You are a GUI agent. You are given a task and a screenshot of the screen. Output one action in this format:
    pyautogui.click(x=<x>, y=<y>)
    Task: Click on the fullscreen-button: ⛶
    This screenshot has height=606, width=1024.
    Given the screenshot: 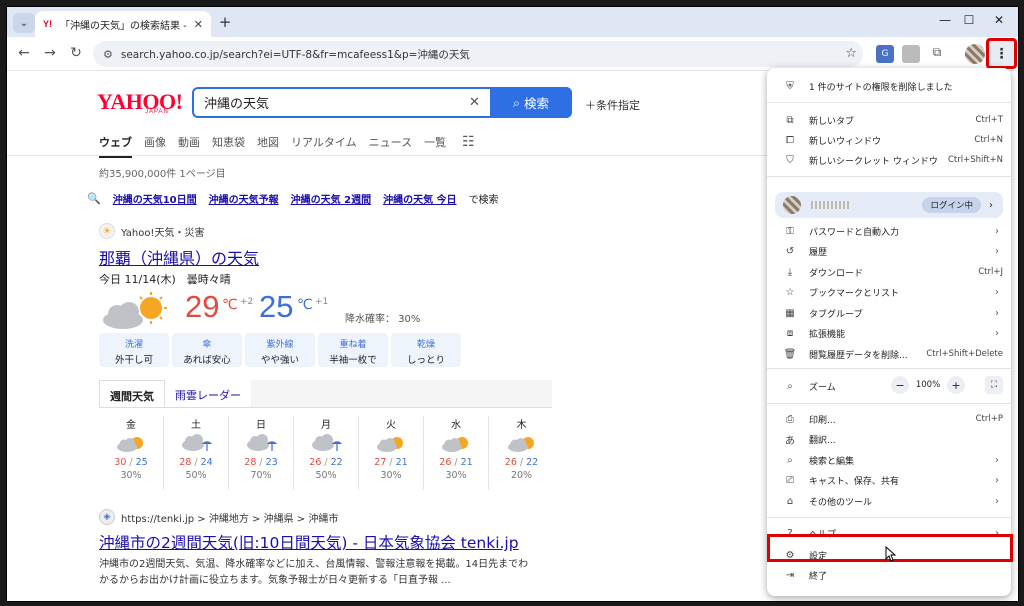 What is the action you would take?
    pyautogui.click(x=994, y=385)
    